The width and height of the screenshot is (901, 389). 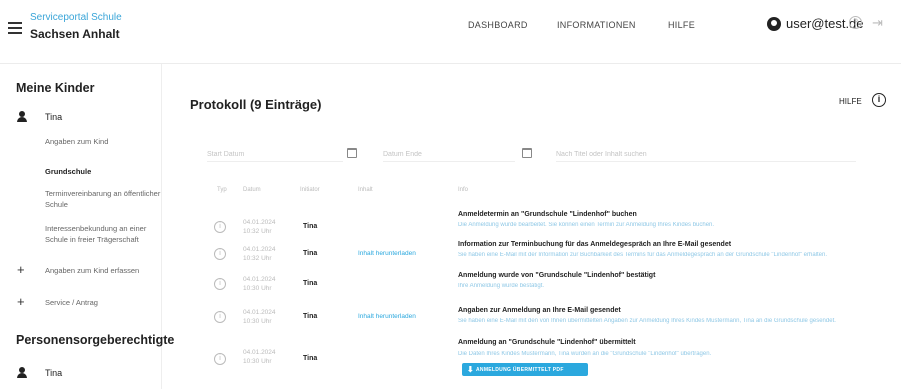 What do you see at coordinates (449, 155) in the screenshot?
I see `end-date-input` at bounding box center [449, 155].